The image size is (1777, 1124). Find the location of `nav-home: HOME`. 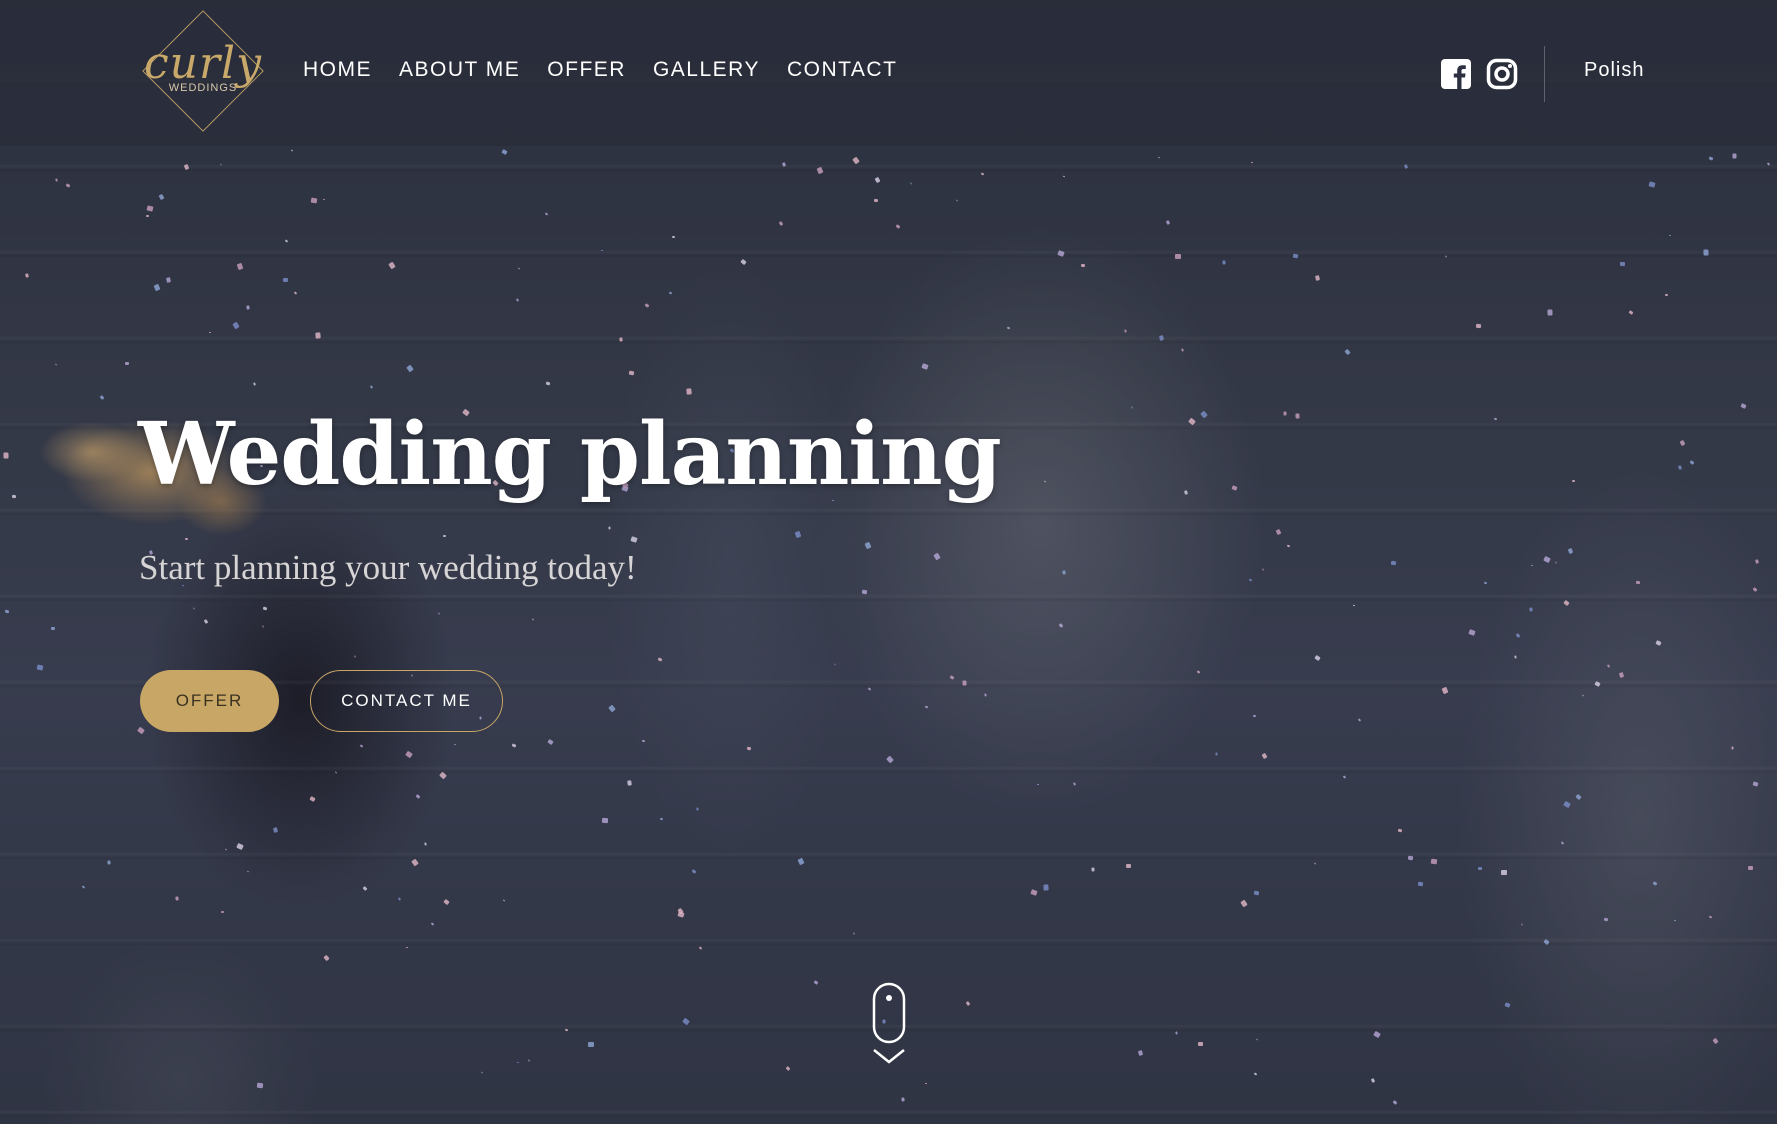

nav-home: HOME is located at coordinates (337, 70).